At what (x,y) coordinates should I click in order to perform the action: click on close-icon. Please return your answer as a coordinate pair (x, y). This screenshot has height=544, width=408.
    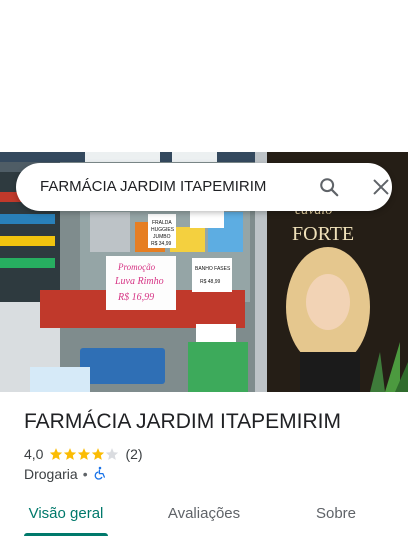
    Looking at the image, I should click on (381, 187).